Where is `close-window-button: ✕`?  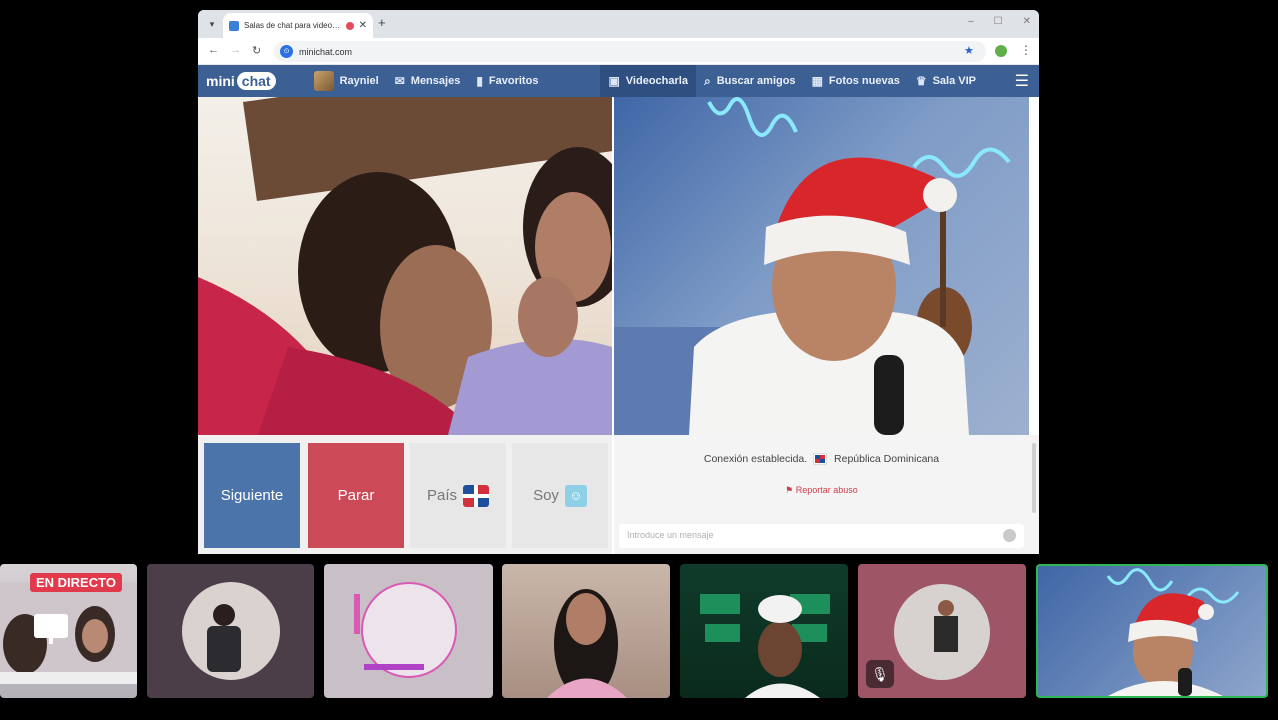
close-window-button: ✕ is located at coordinates (1027, 21).